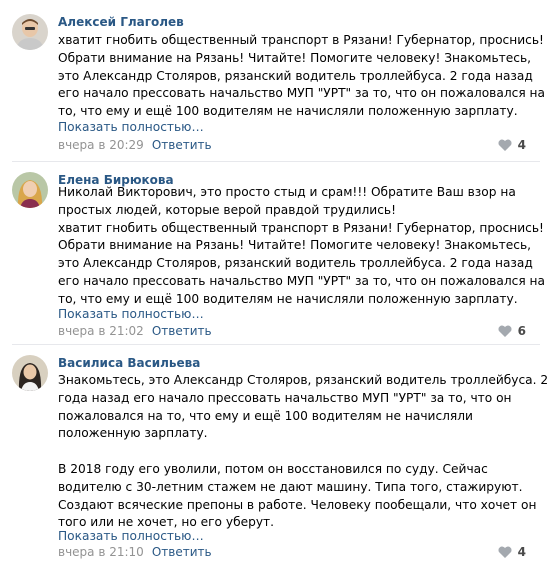 The image size is (552, 566). I want to click on comment-author: Василиса Васильева, so click(129, 363).